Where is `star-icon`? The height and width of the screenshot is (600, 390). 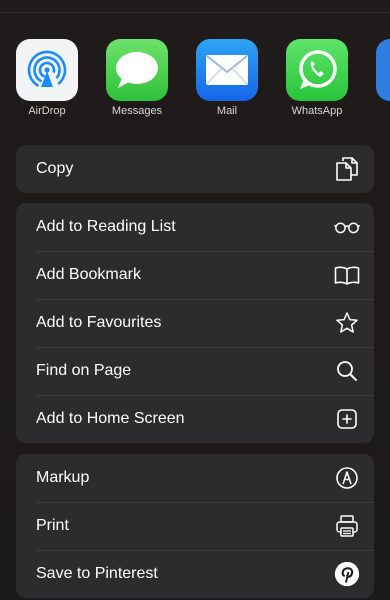 star-icon is located at coordinates (347, 323).